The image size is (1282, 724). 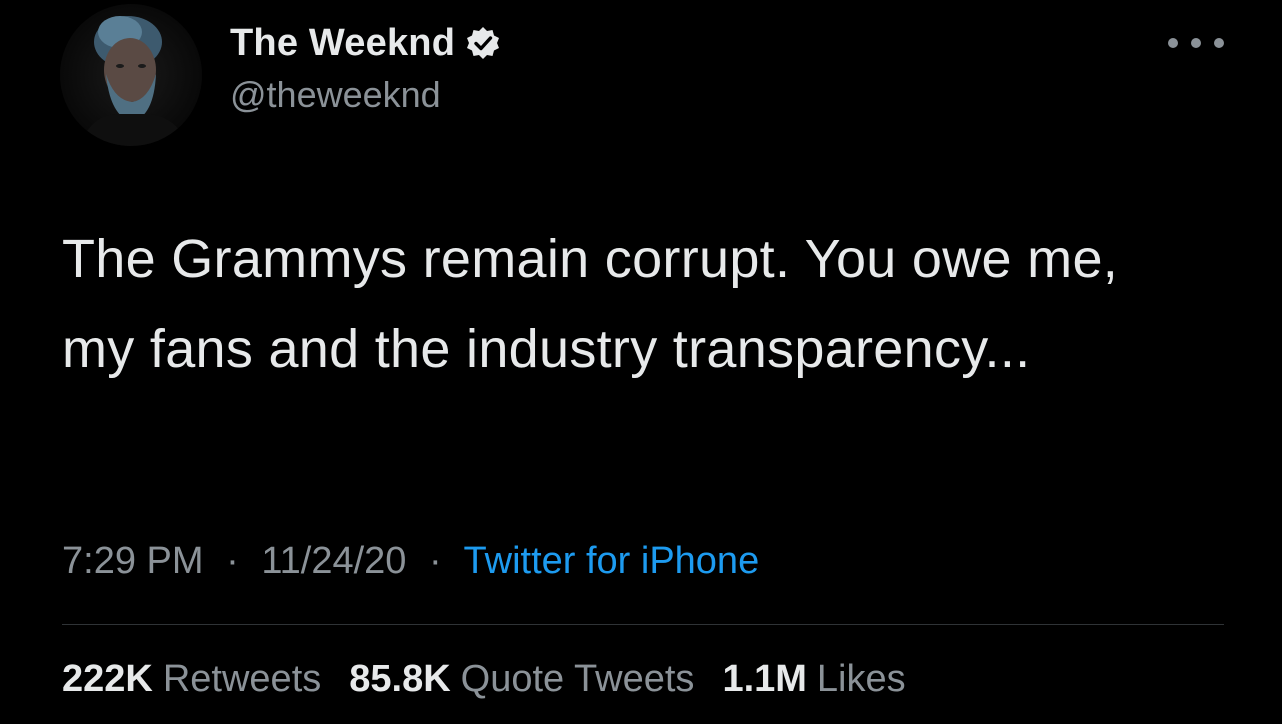 I want to click on quote-tweets-count: 85.8K, so click(x=400, y=679).